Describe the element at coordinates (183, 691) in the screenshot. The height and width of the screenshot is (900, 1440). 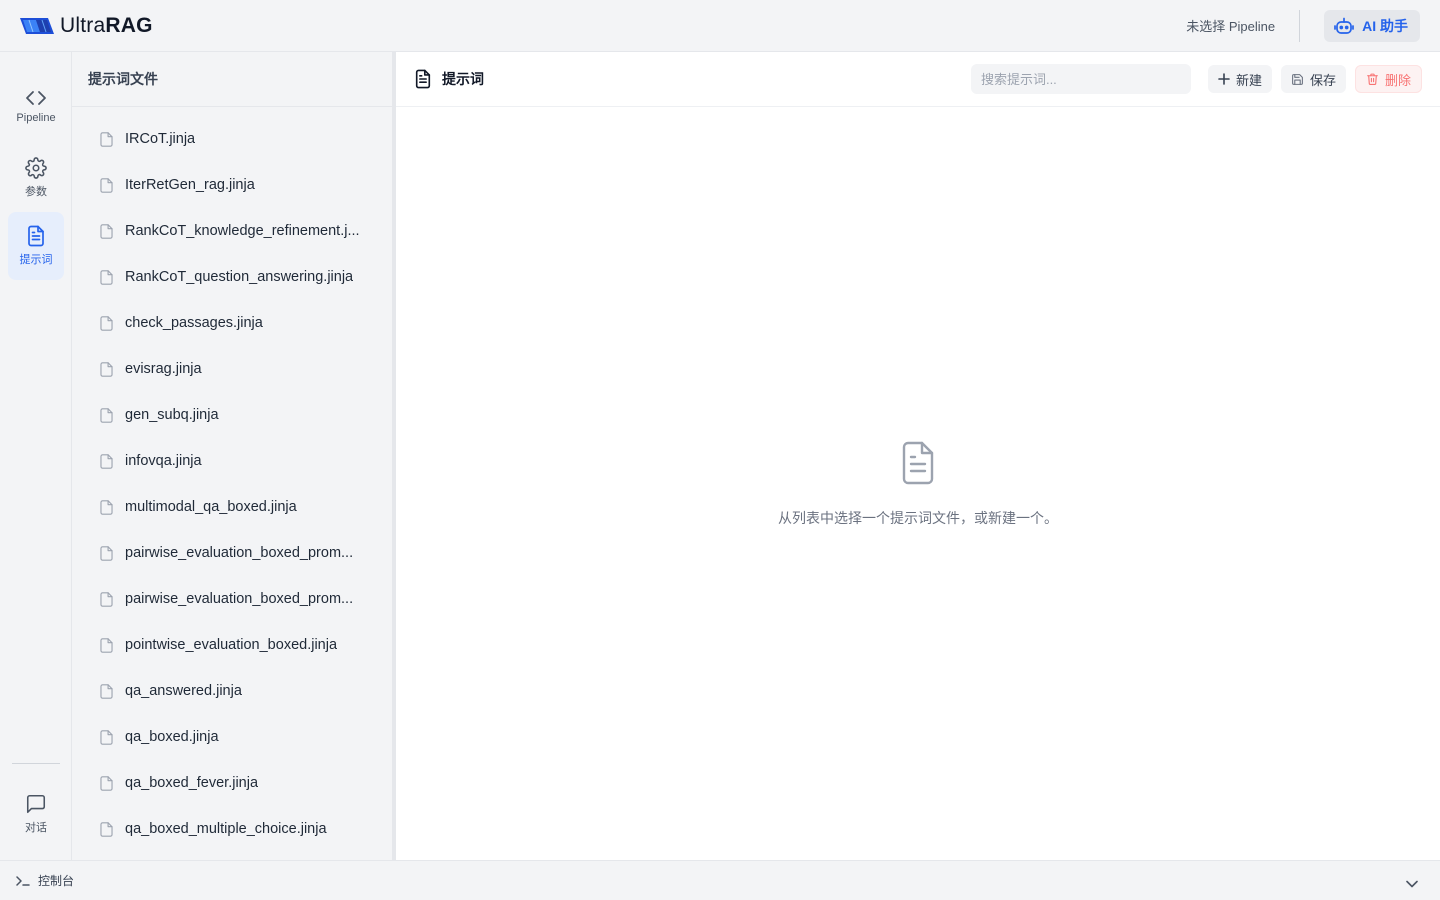
I see `file-name: qa_answered.jinja` at that location.